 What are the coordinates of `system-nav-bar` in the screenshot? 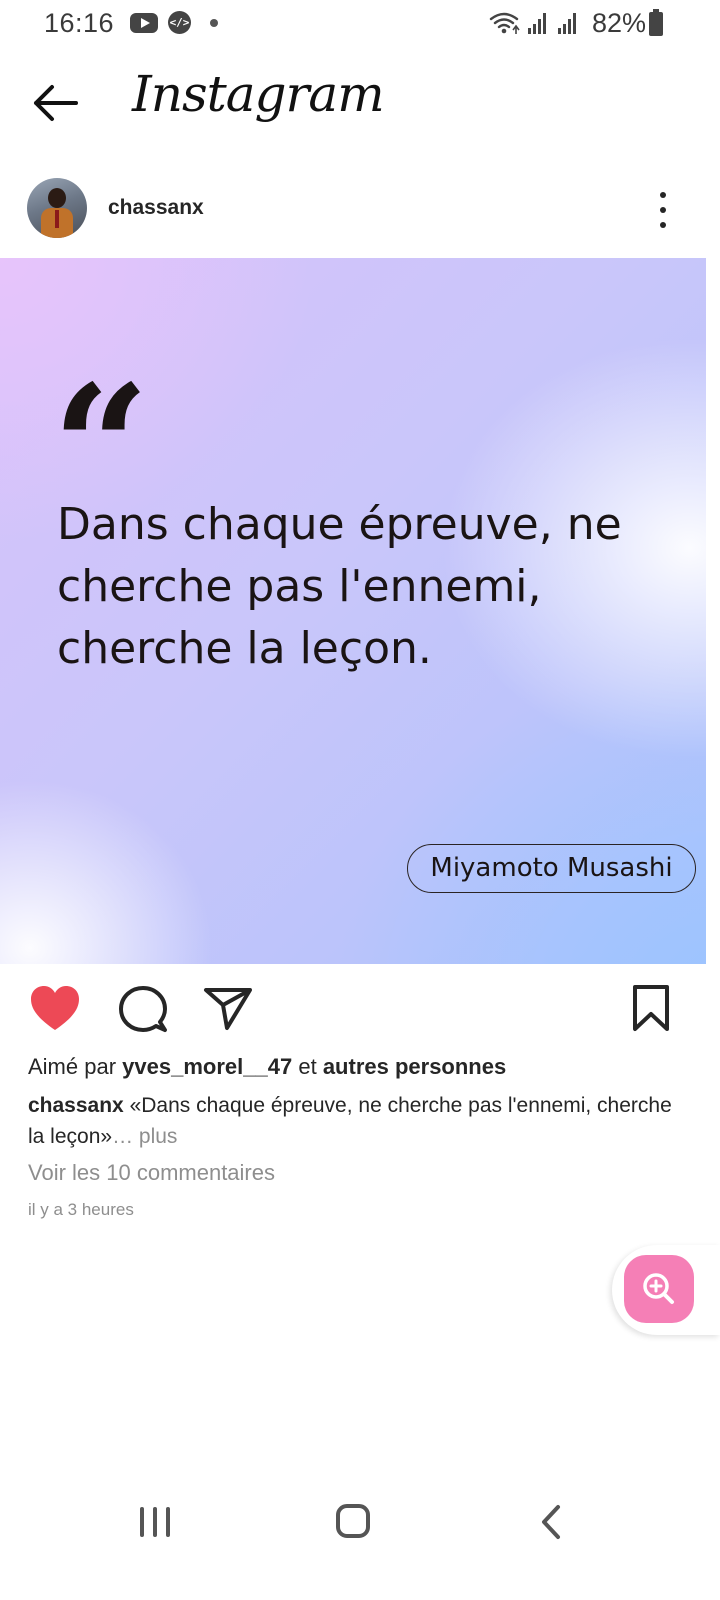 It's located at (360, 1540).